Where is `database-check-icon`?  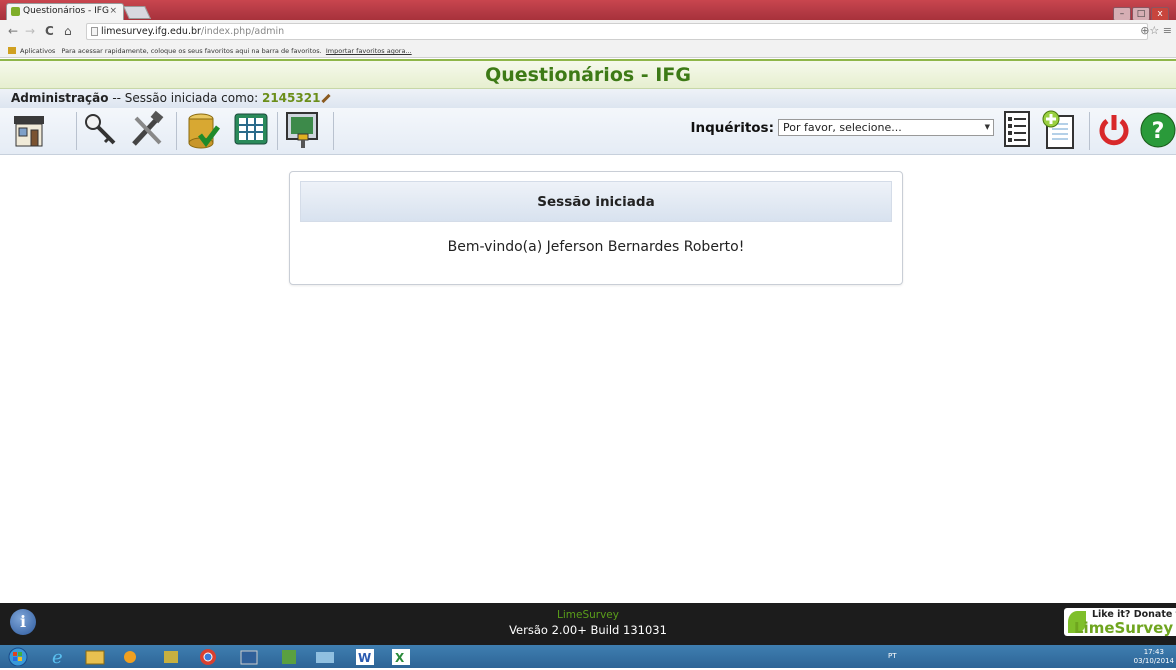
database-check-icon is located at coordinates (203, 130).